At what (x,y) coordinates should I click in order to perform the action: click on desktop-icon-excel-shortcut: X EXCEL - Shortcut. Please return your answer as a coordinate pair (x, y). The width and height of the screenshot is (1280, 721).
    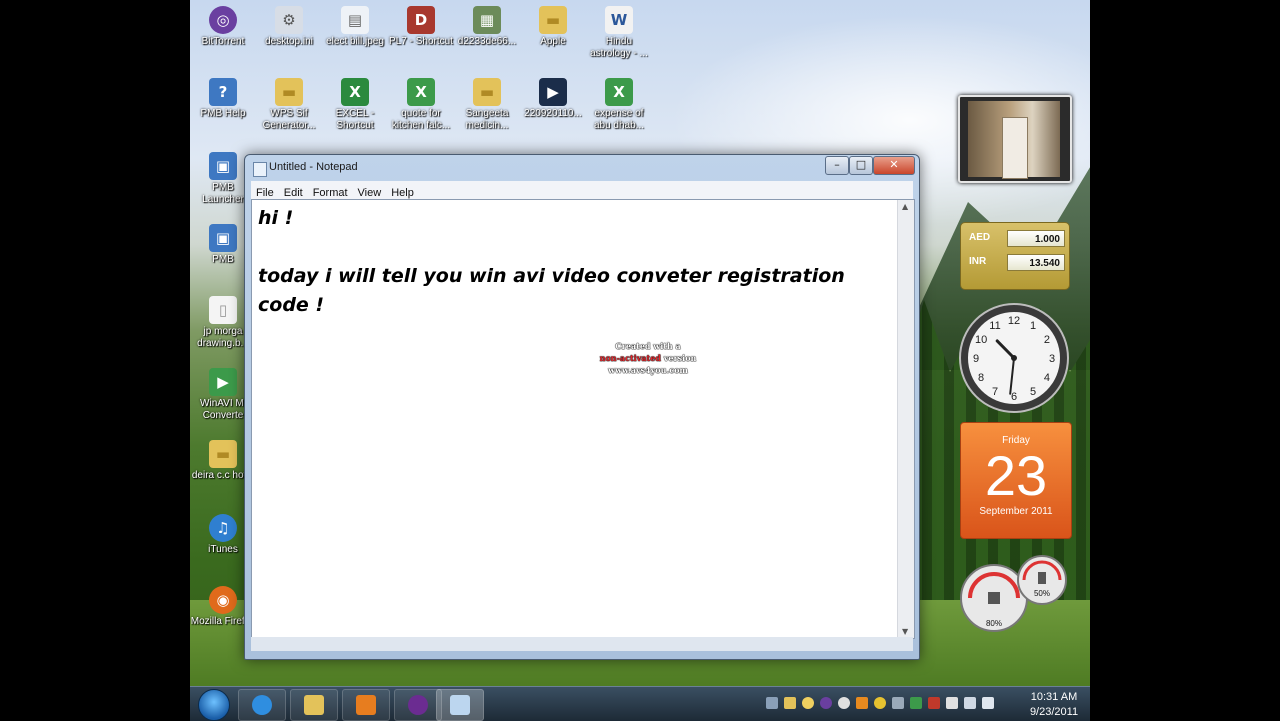
    Looking at the image, I should click on (355, 105).